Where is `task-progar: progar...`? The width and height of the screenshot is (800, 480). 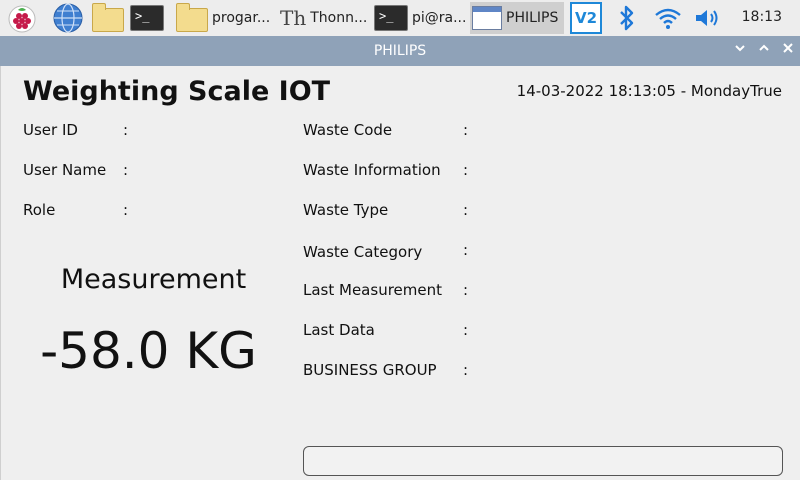
task-progar: progar... is located at coordinates (223, 18).